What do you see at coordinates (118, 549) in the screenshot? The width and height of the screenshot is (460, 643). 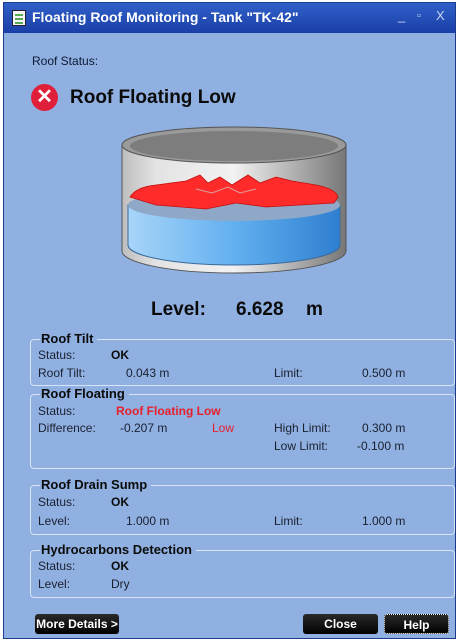 I see `hydrocarbons-title: Hydrocarbons Detection` at bounding box center [118, 549].